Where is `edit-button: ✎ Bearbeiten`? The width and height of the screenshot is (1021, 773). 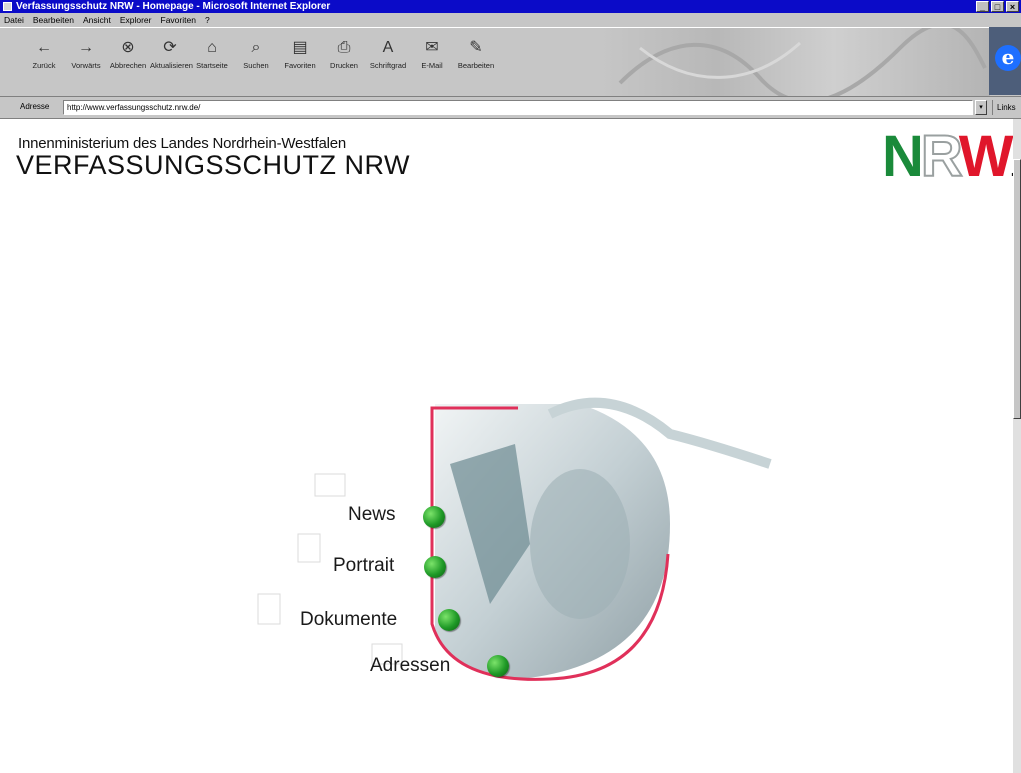
edit-button: ✎ Bearbeiten is located at coordinates (476, 64).